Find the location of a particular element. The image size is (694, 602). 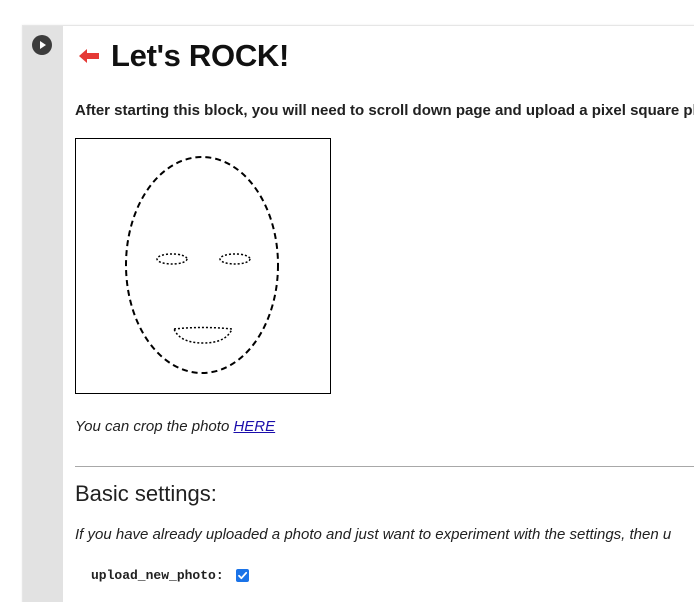

param-upload-new-photo: upload_new_photo: is located at coordinates (170, 575).